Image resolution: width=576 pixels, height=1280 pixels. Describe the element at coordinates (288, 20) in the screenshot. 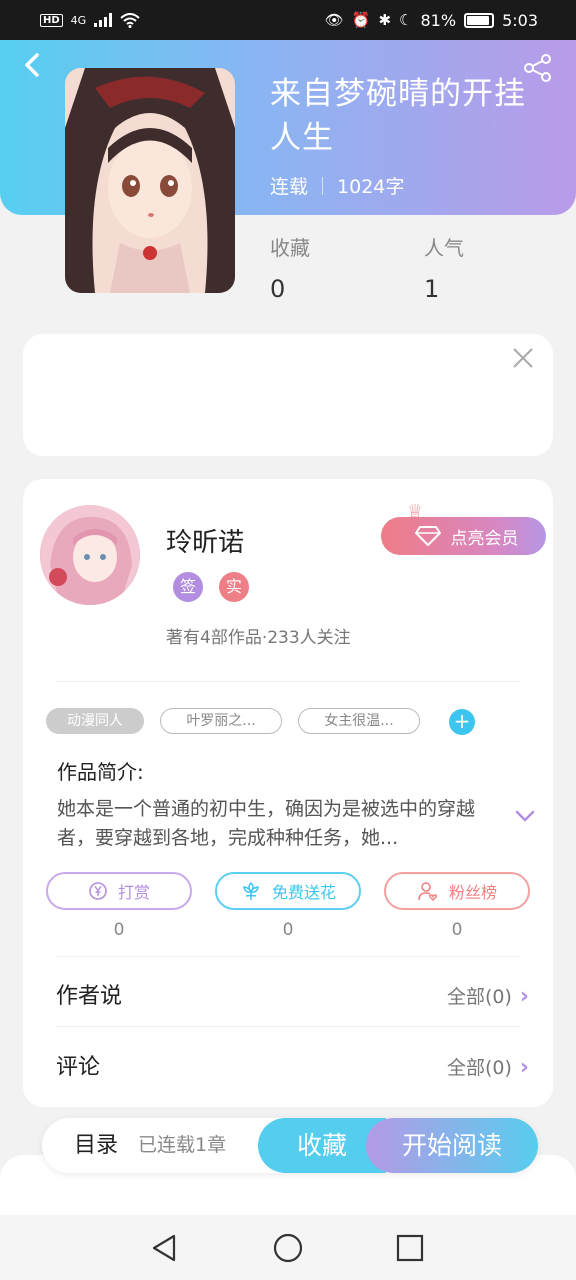

I see `status-bar: HD 4G 👁 ⏰ ✱ ☾ 81% 5:03` at that location.